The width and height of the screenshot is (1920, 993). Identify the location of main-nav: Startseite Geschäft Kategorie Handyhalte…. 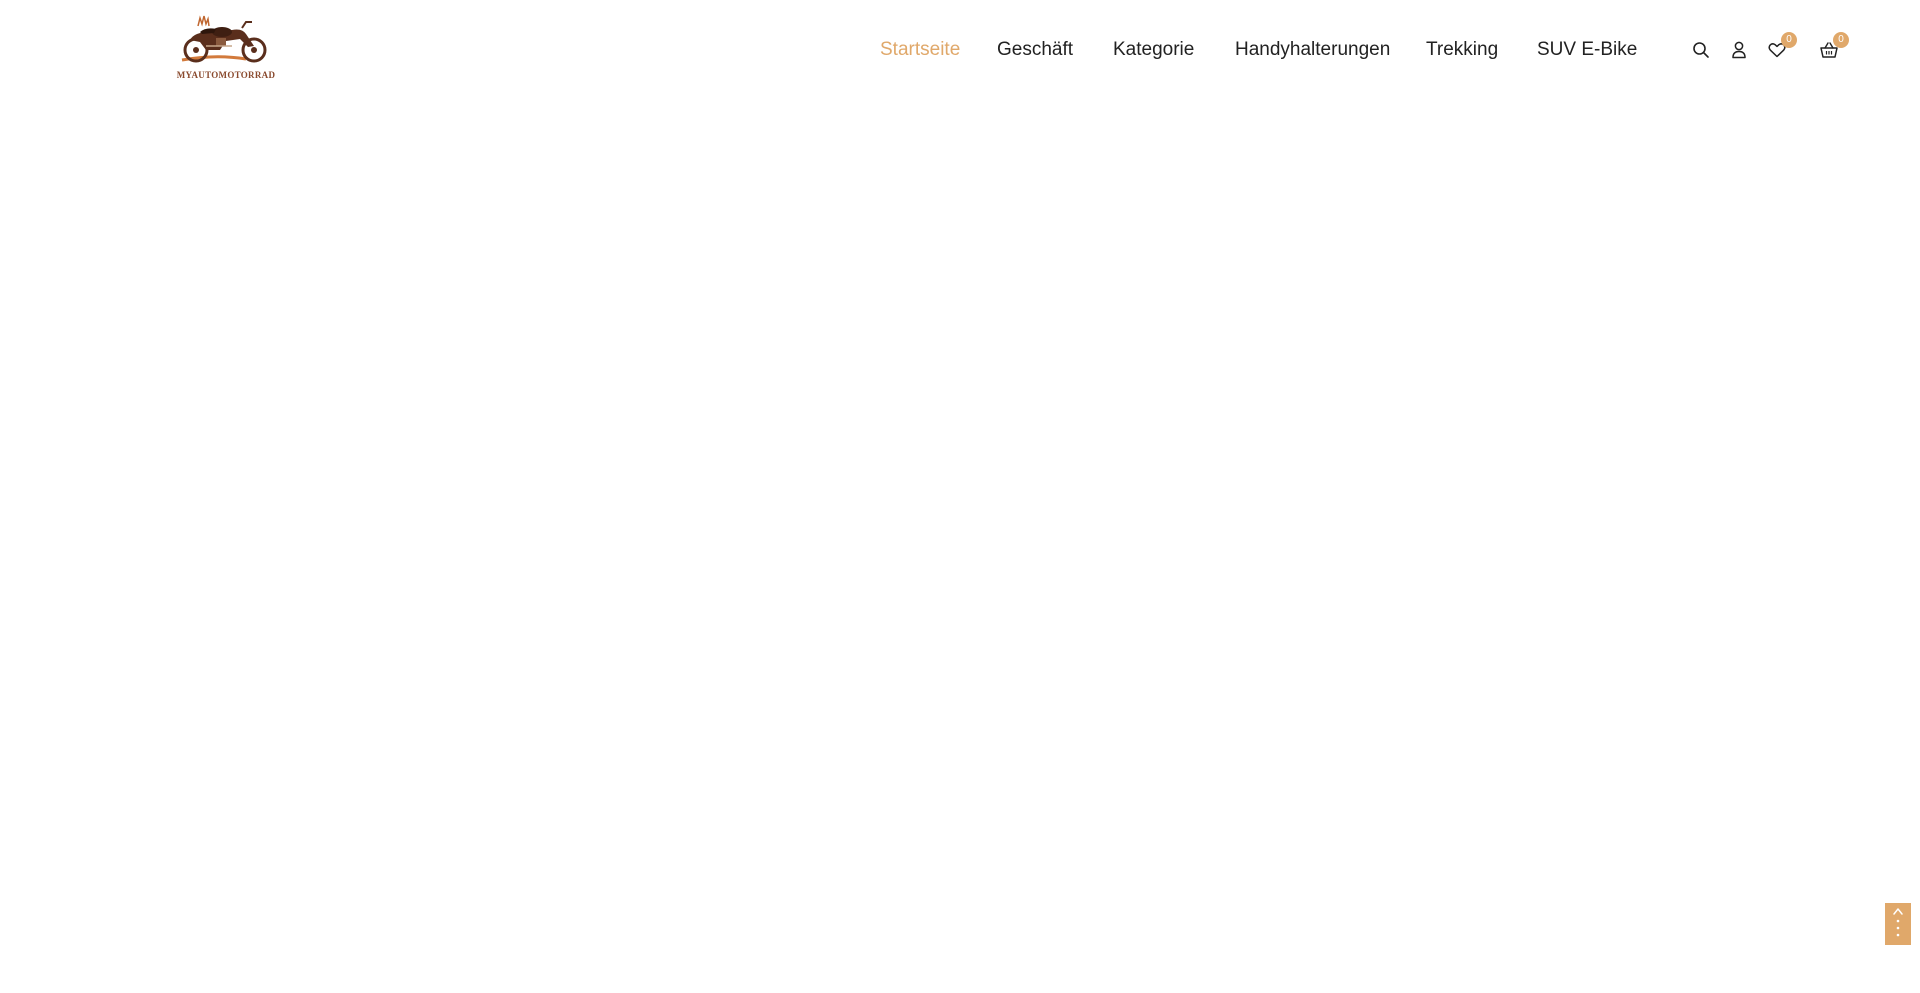
(960, 51).